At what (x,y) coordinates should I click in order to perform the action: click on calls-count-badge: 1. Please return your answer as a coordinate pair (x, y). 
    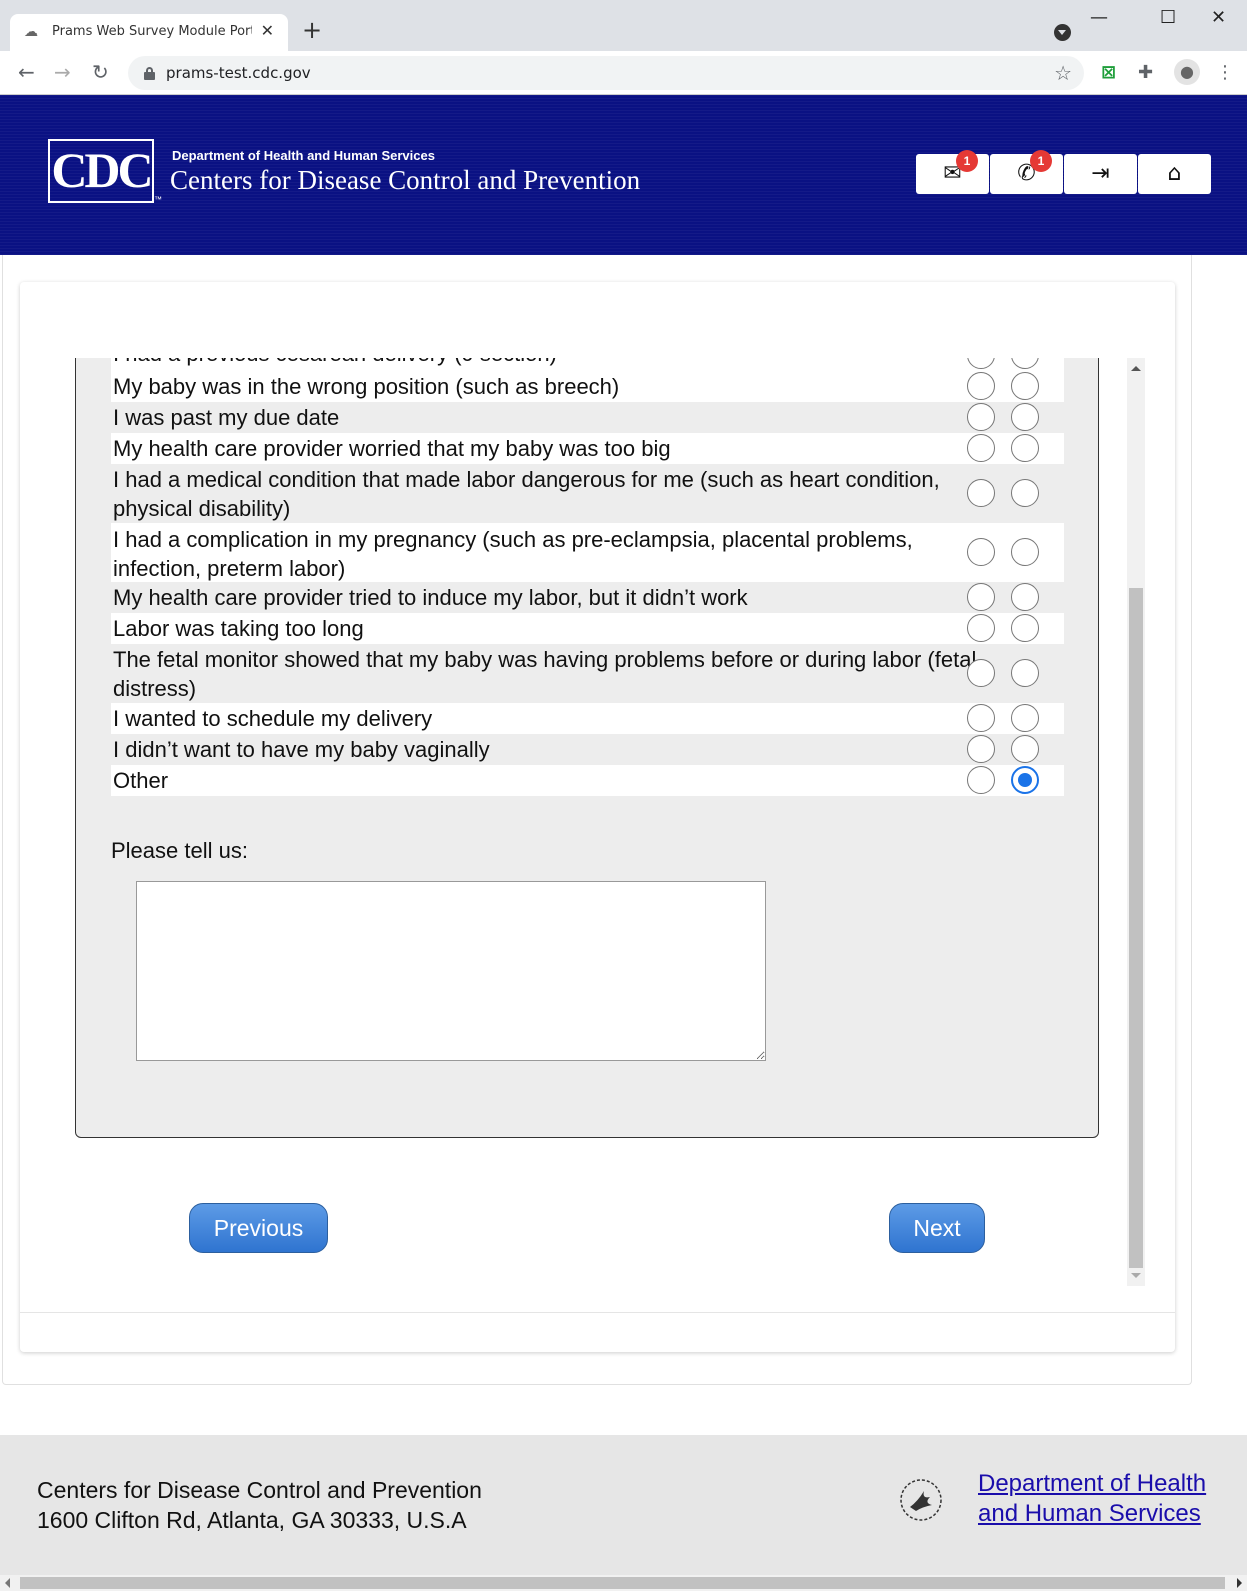
    Looking at the image, I should click on (1041, 161).